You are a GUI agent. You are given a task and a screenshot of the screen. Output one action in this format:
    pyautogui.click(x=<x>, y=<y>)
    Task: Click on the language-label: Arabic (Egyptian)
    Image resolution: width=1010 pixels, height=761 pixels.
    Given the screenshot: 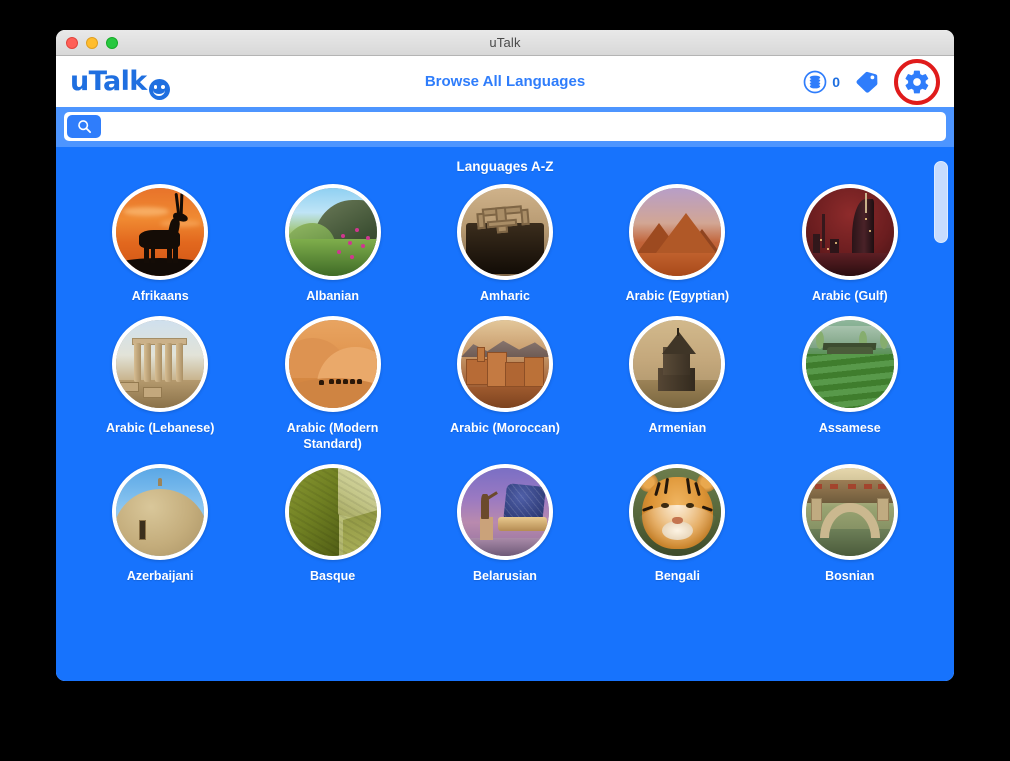 What is the action you would take?
    pyautogui.click(x=677, y=296)
    